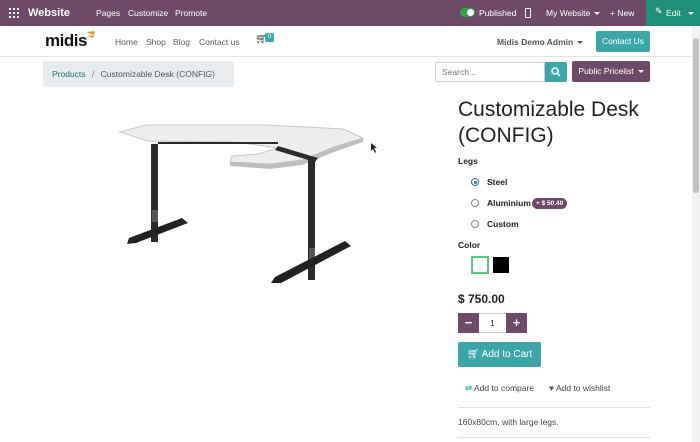  I want to click on breadcrumb: Products / Customizable Desk (CONFIG), so click(138, 74).